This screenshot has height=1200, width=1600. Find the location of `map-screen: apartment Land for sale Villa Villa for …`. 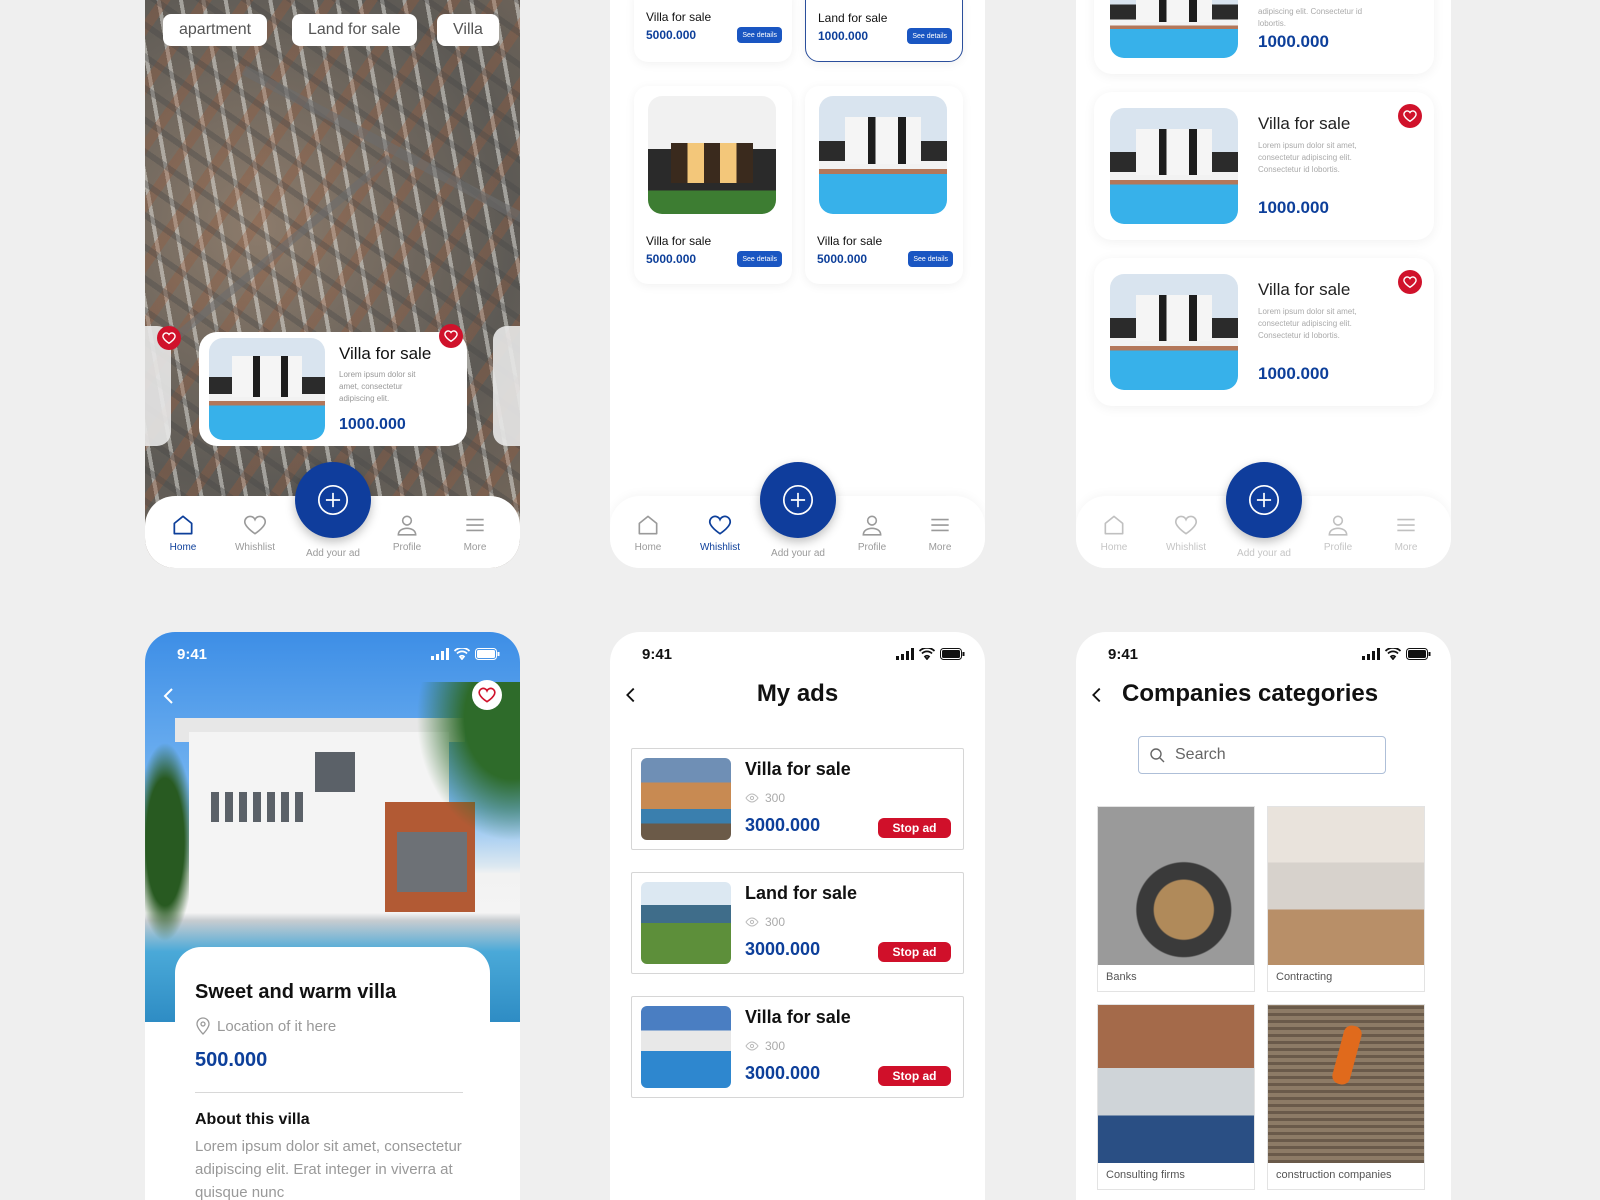

map-screen: apartment Land for sale Villa Villa for … is located at coordinates (332, 284).